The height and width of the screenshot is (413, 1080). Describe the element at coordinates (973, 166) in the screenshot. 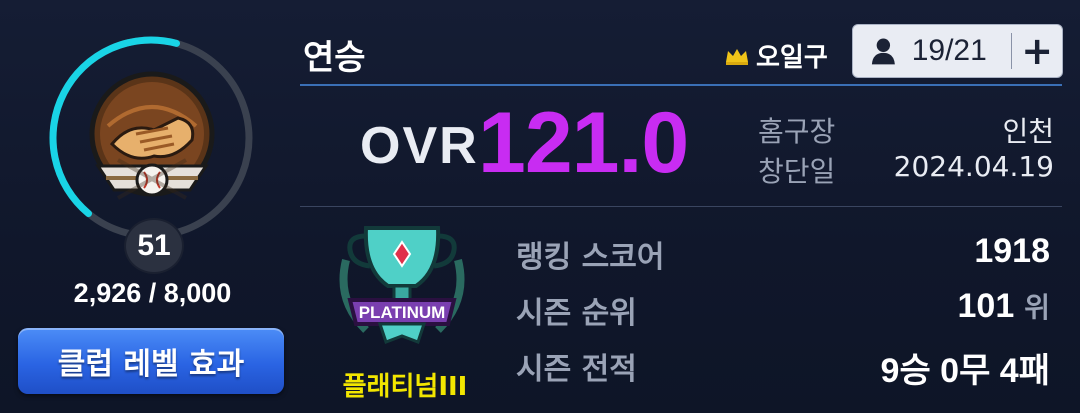

I see `founded-date-value: 2024.04.19` at that location.